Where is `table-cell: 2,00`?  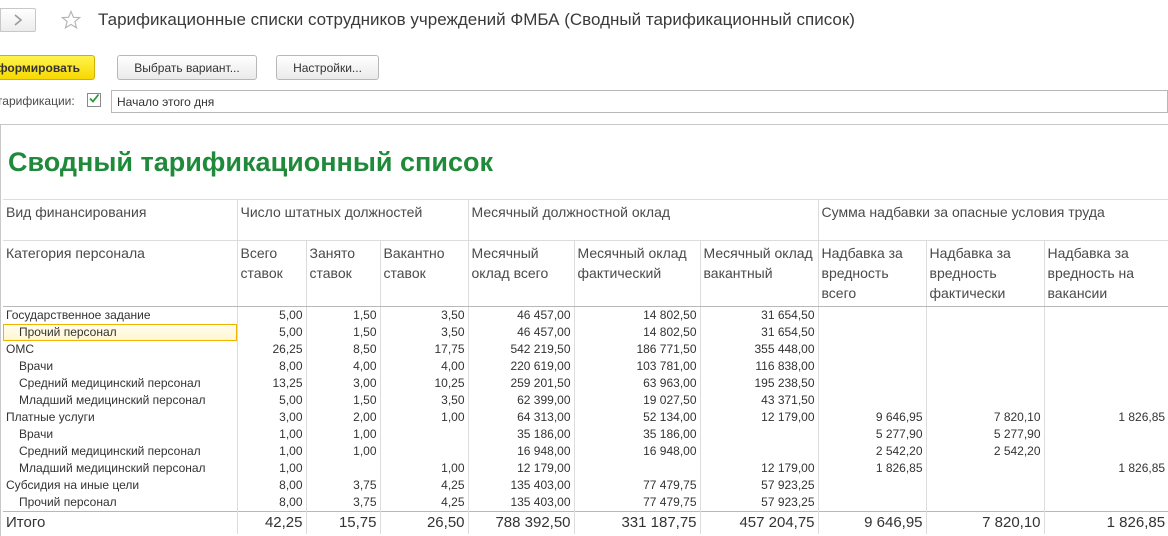 table-cell: 2,00 is located at coordinates (342, 417).